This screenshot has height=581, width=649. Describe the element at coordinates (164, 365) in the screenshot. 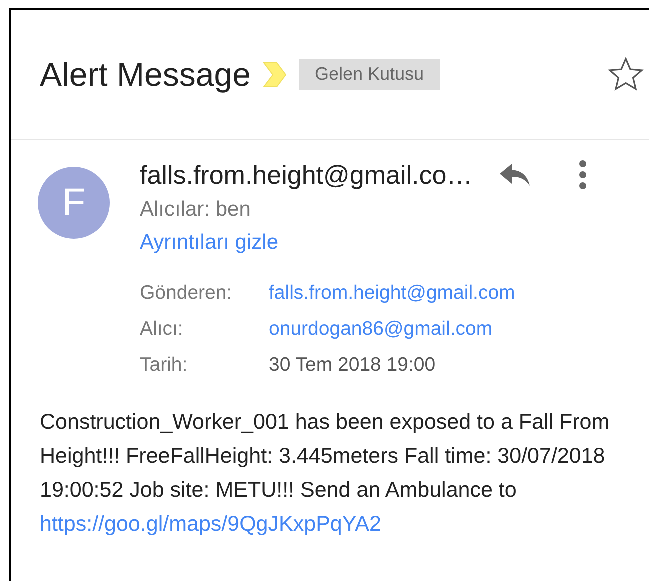

I see `detail-label: Tarih:` at that location.